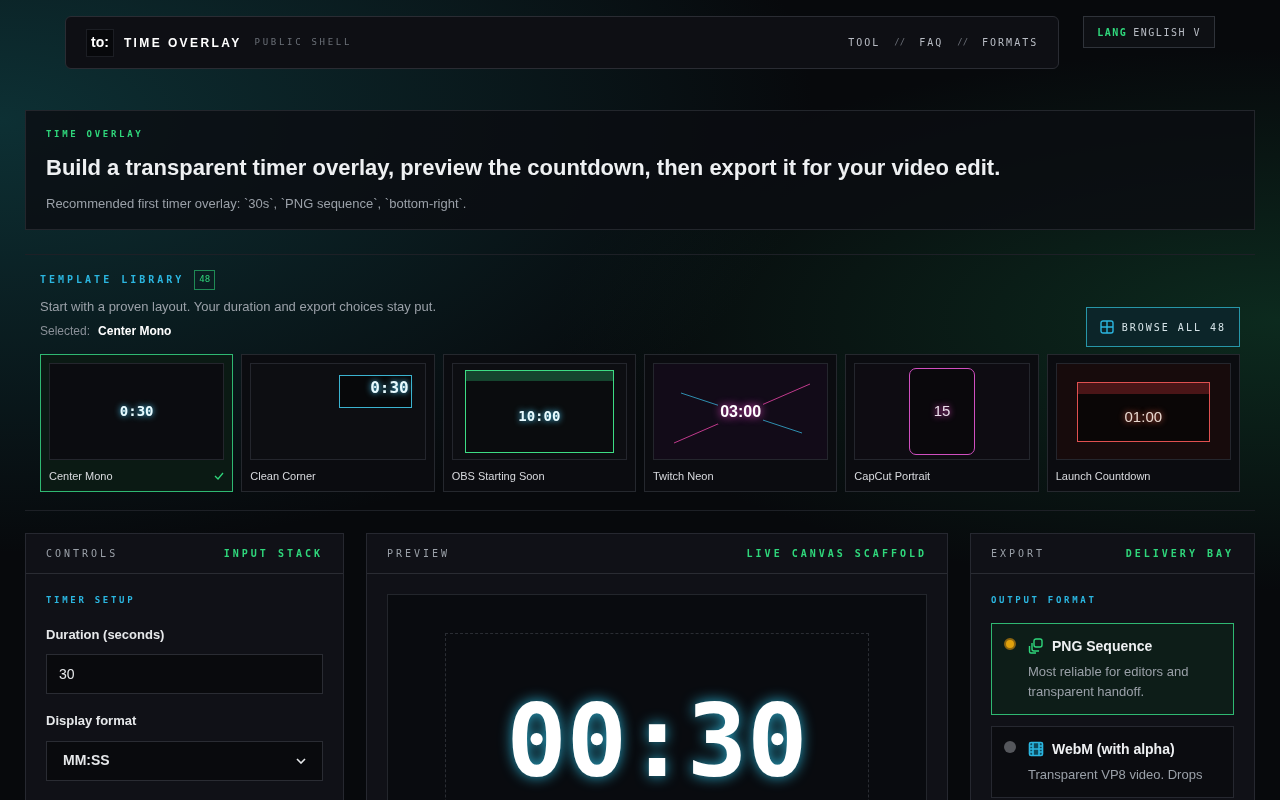 Image resolution: width=1280 pixels, height=800 pixels. Describe the element at coordinates (683, 476) in the screenshot. I see `template-name: Twitch Neon` at that location.